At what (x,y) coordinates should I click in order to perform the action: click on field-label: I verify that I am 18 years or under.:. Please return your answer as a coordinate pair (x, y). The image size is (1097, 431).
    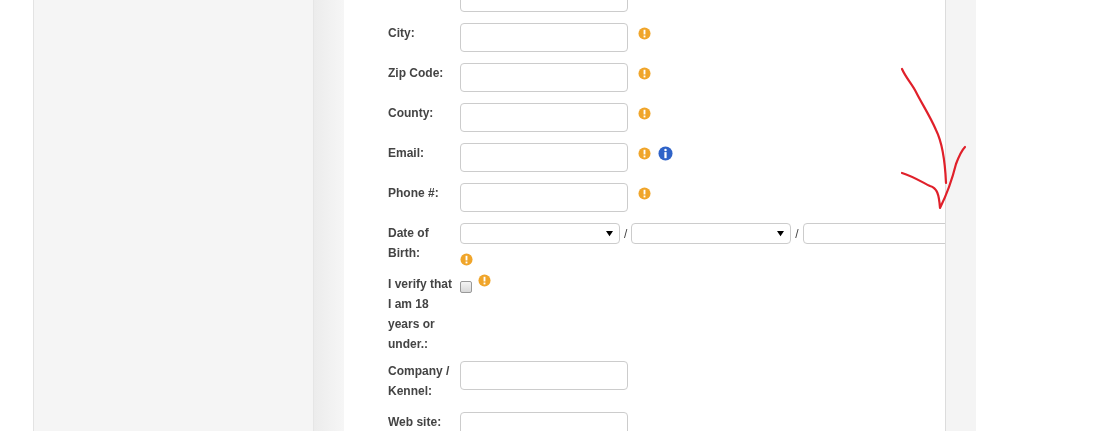
    Looking at the image, I should click on (420, 314).